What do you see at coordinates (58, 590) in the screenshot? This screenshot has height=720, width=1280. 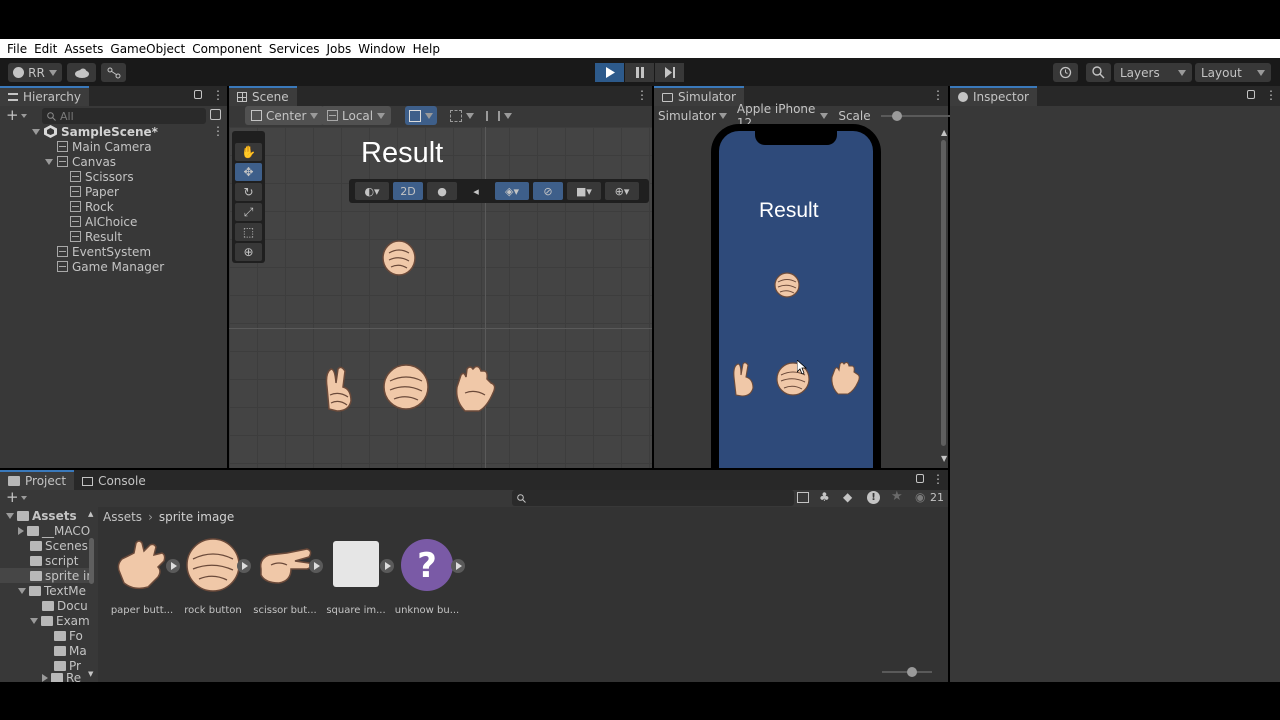 I see `tree-folder-textmeshpro: TextMe` at bounding box center [58, 590].